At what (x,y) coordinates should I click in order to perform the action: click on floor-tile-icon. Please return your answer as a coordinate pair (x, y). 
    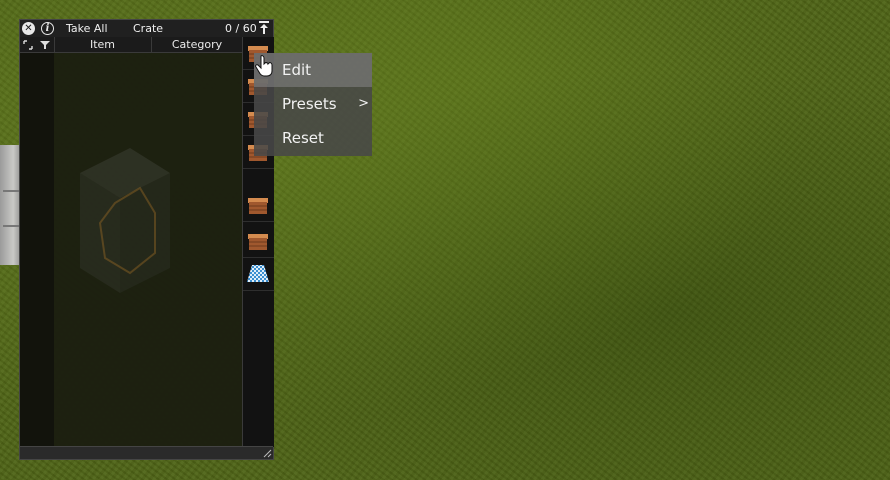
    Looking at the image, I should click on (258, 273).